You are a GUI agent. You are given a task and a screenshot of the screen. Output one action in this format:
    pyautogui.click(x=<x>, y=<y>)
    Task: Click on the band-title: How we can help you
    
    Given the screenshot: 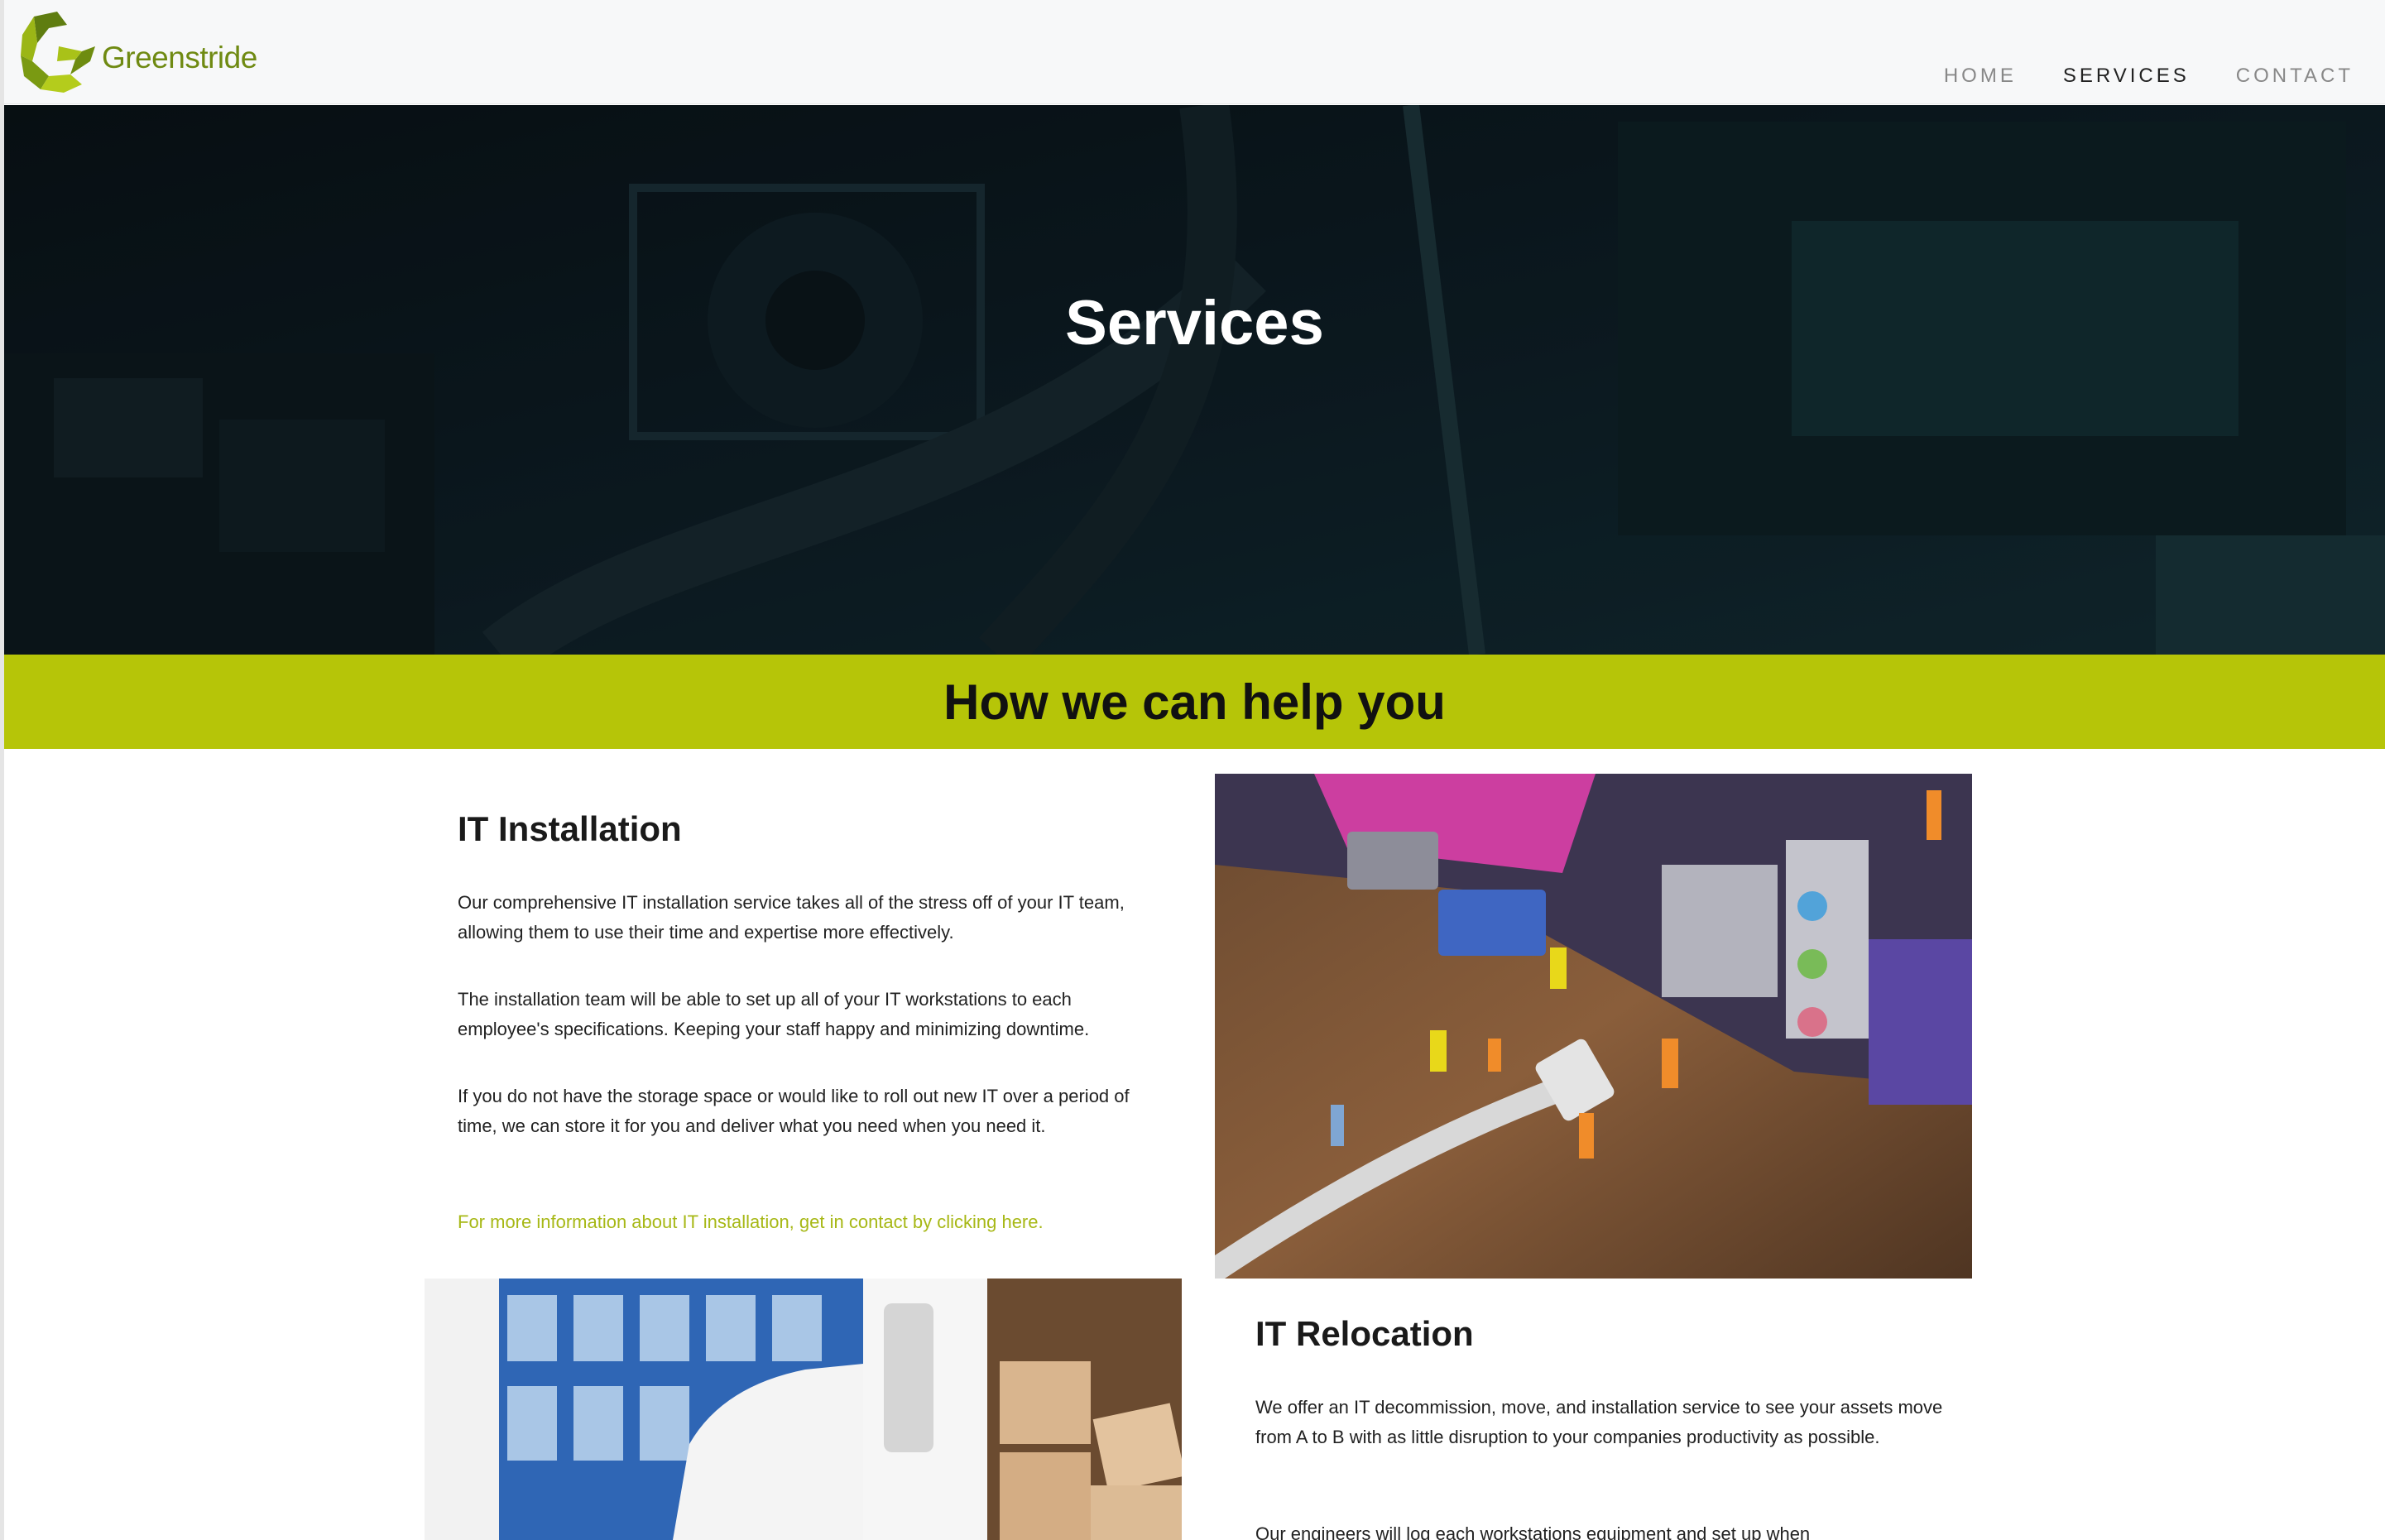 What is the action you would take?
    pyautogui.click(x=1194, y=702)
    